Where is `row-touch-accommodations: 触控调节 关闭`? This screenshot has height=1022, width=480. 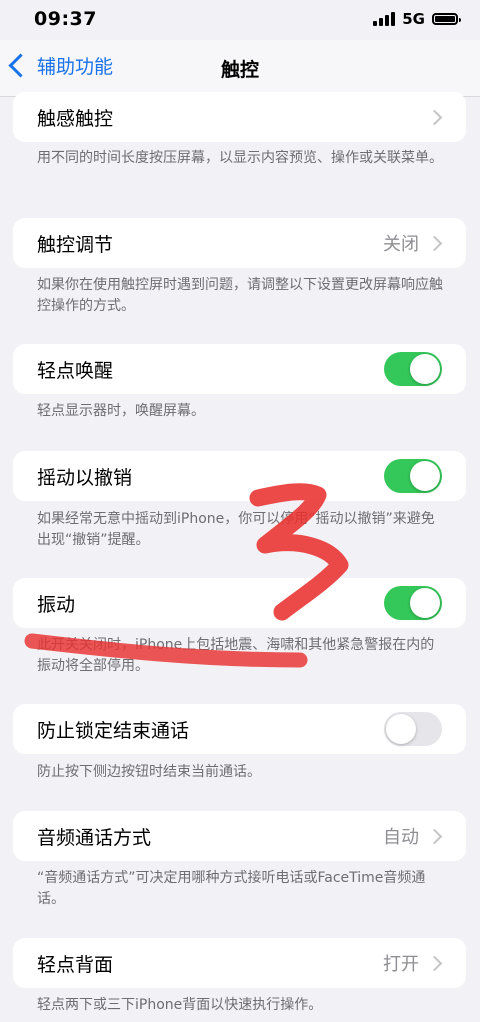
row-touch-accommodations: 触控调节 关闭 is located at coordinates (239, 243).